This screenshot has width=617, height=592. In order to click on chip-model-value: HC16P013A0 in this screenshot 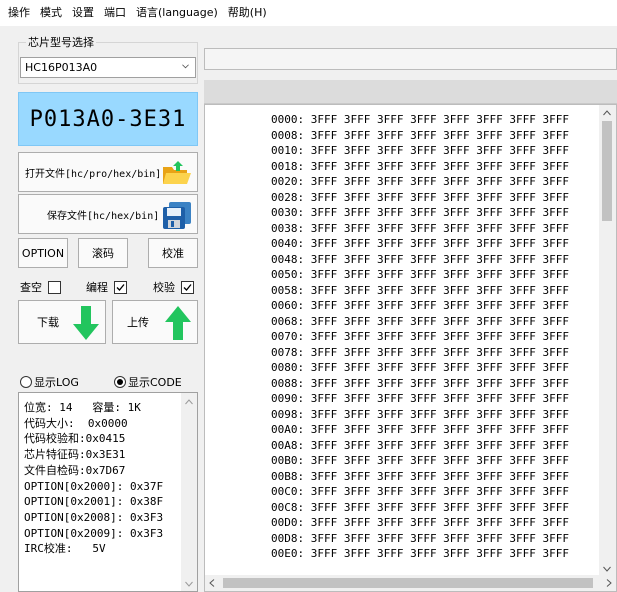, I will do `click(61, 67)`.